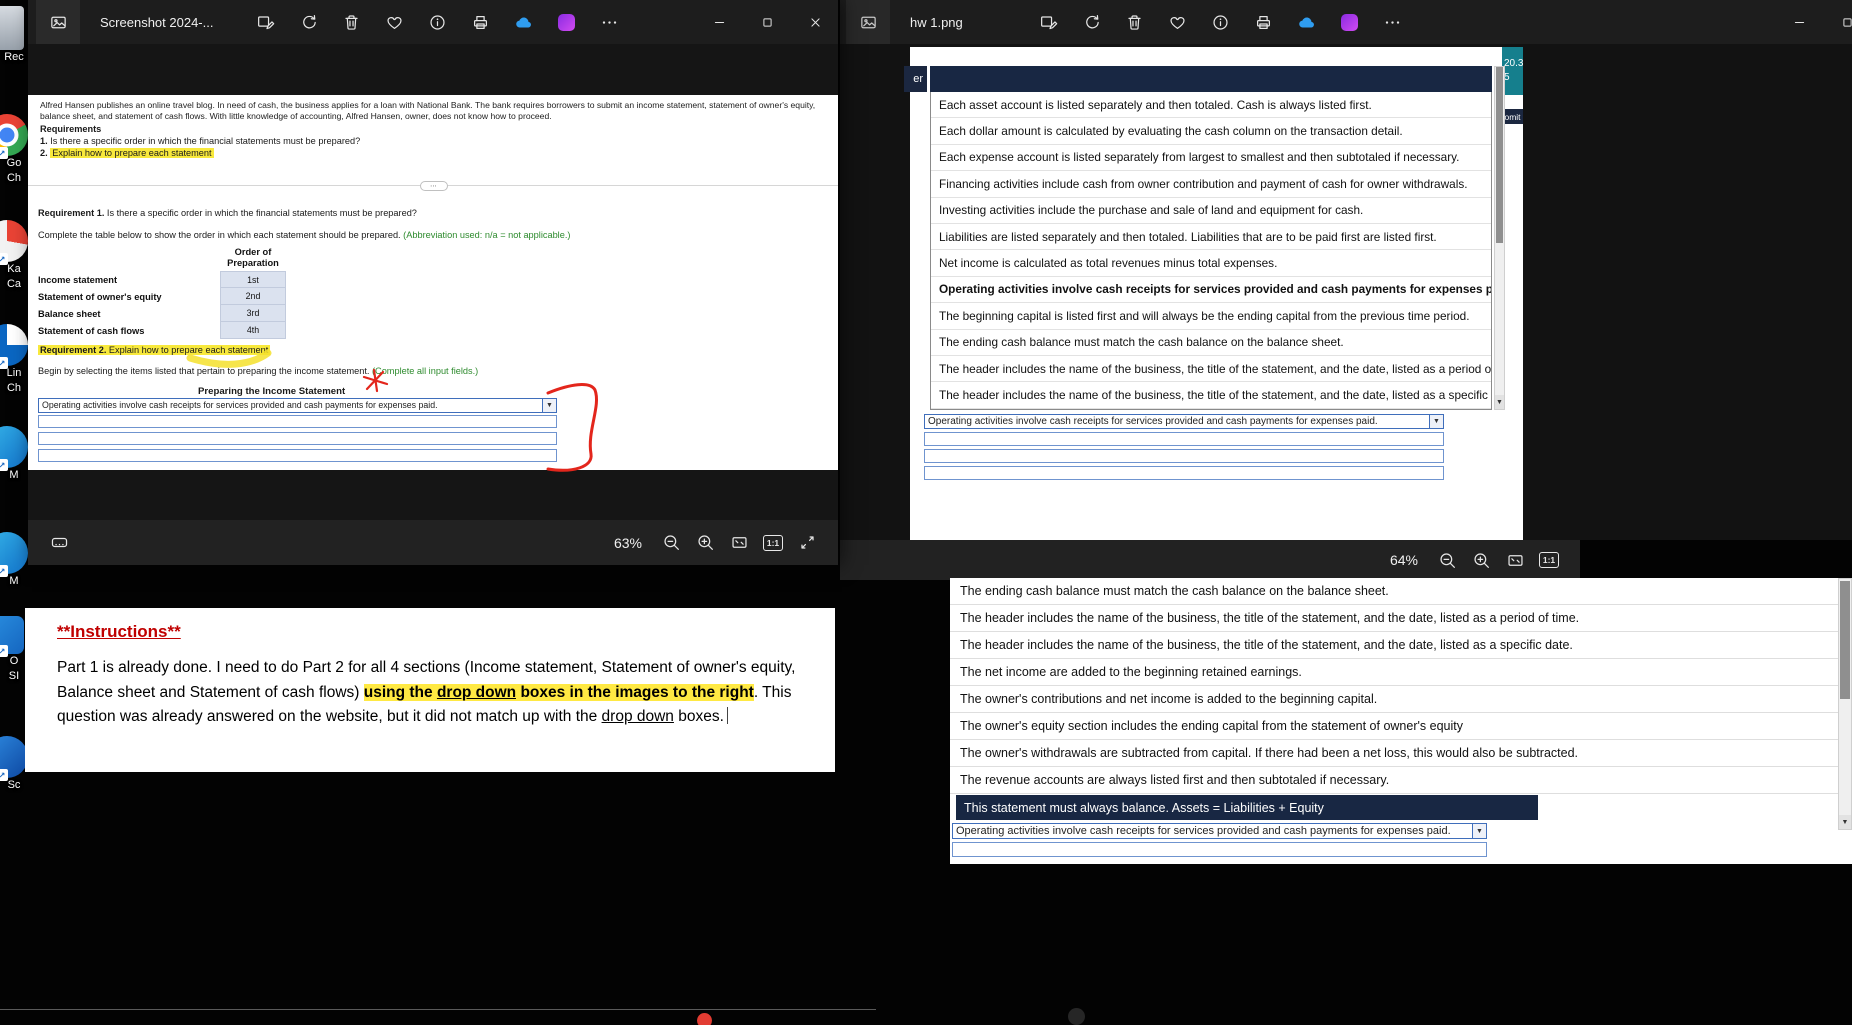  Describe the element at coordinates (868, 22) in the screenshot. I see `photos-app-icon` at that location.